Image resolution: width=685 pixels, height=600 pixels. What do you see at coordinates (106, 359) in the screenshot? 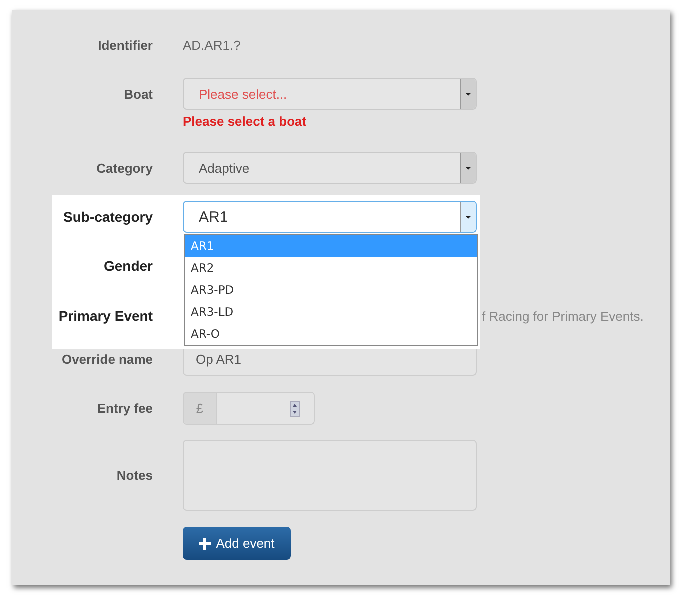
I see `field-label: Override name` at bounding box center [106, 359].